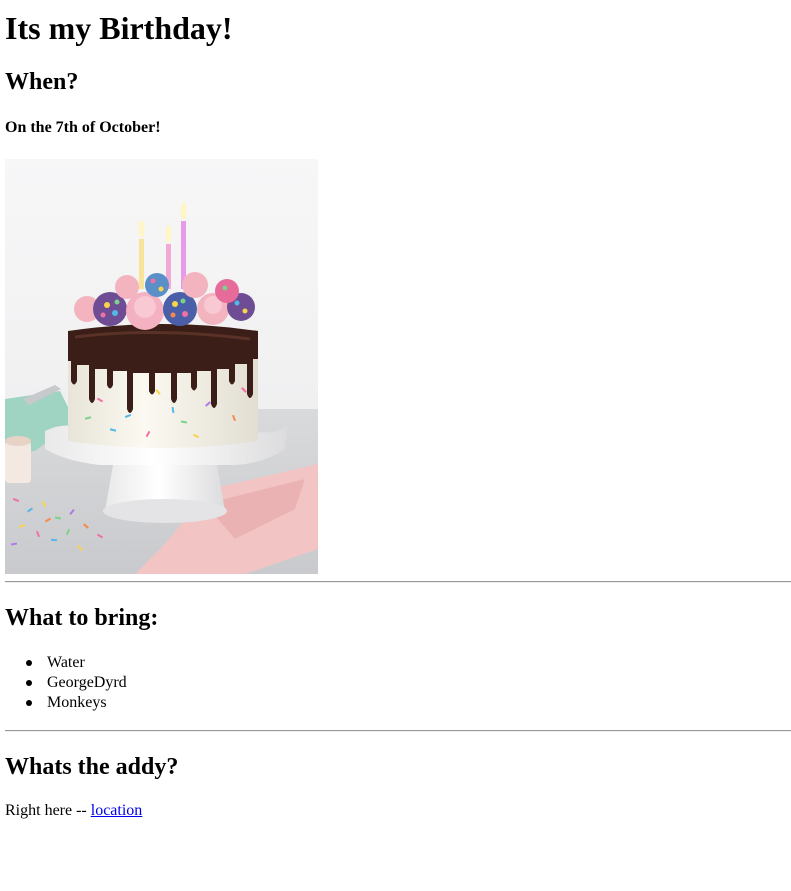 This screenshot has width=791, height=891. What do you see at coordinates (48, 810) in the screenshot?
I see `address-prefix: Right here --` at bounding box center [48, 810].